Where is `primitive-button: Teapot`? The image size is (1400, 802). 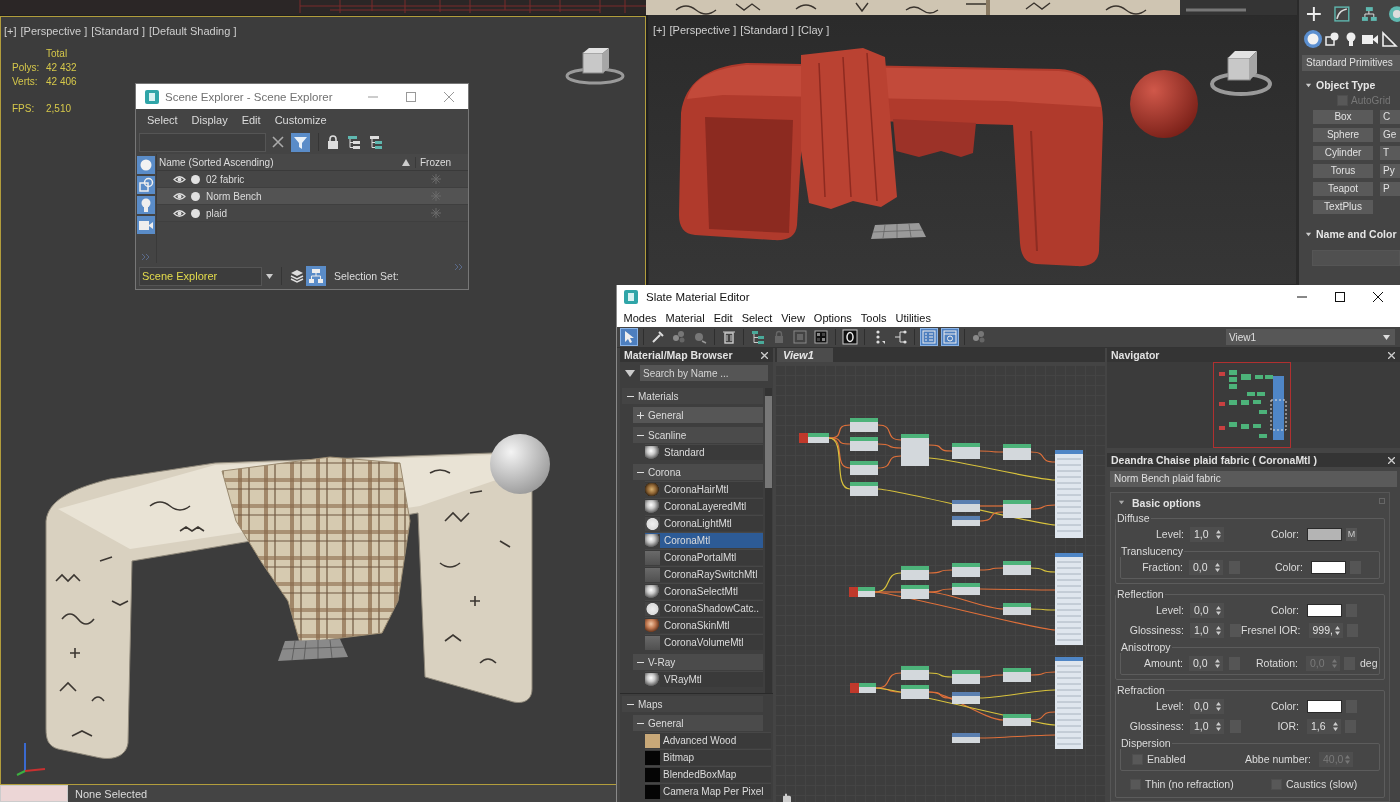
primitive-button: Teapot is located at coordinates (1343, 189).